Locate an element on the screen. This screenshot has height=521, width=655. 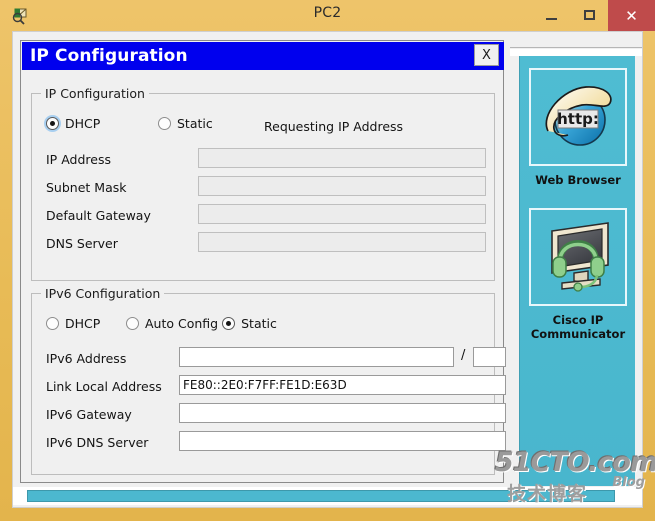
ipv6-mode-radio-group: DHCP Auto Config Static is located at coordinates (161, 323).